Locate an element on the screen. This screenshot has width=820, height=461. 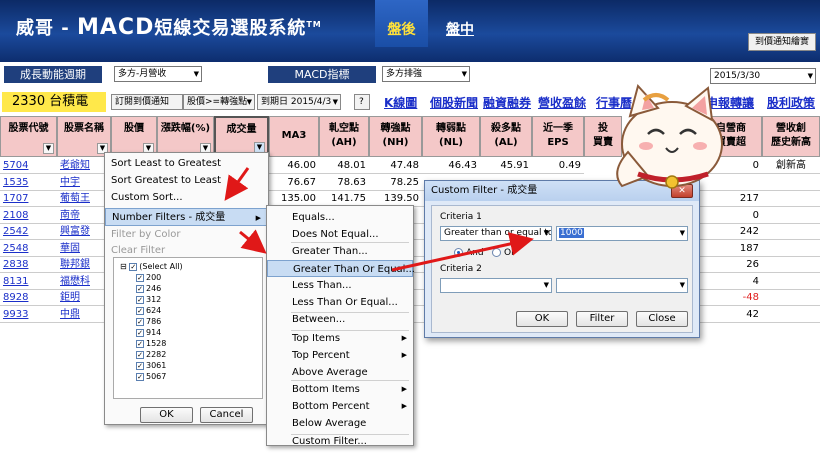
dialog-ok-button: OK is located at coordinates (542, 319).